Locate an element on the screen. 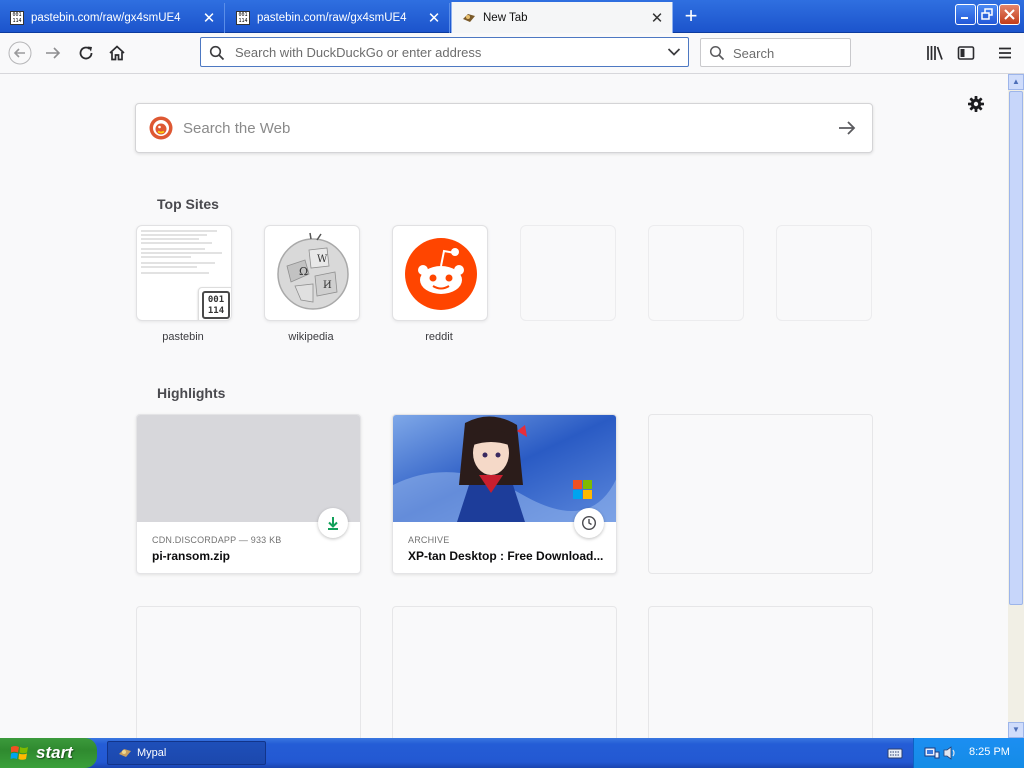 The width and height of the screenshot is (1024, 768). vertical-scrollbar: ▲ ▼ is located at coordinates (1016, 406).